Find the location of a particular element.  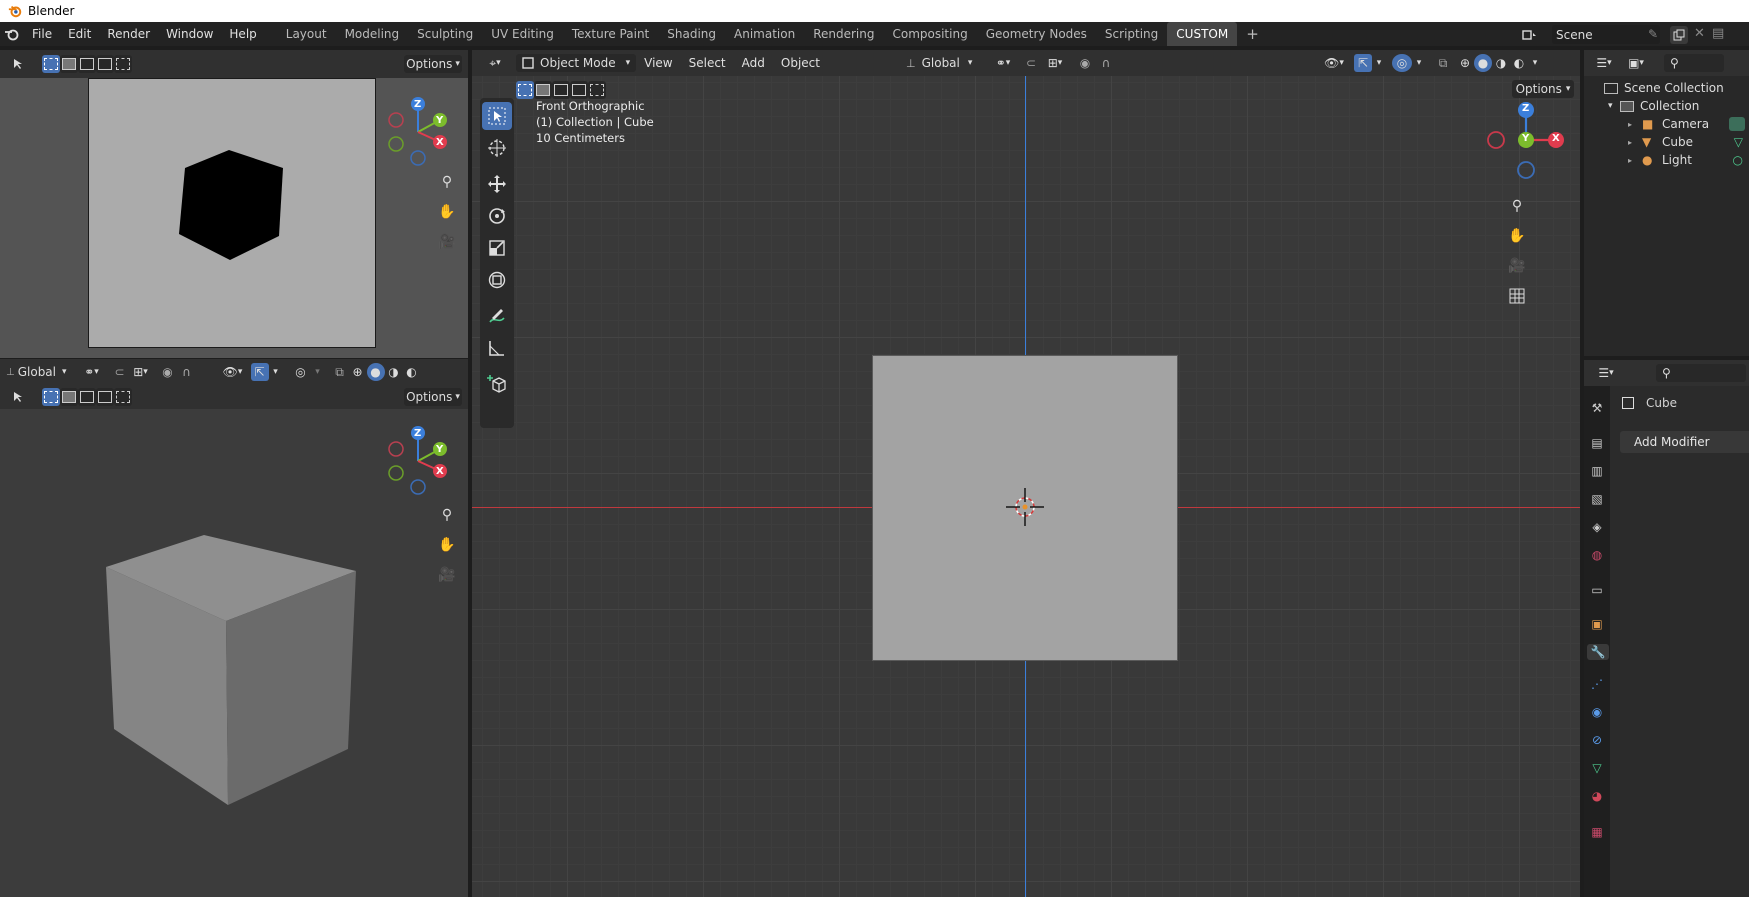

particles-tab-icon: ⋰ is located at coordinates (1597, 684).